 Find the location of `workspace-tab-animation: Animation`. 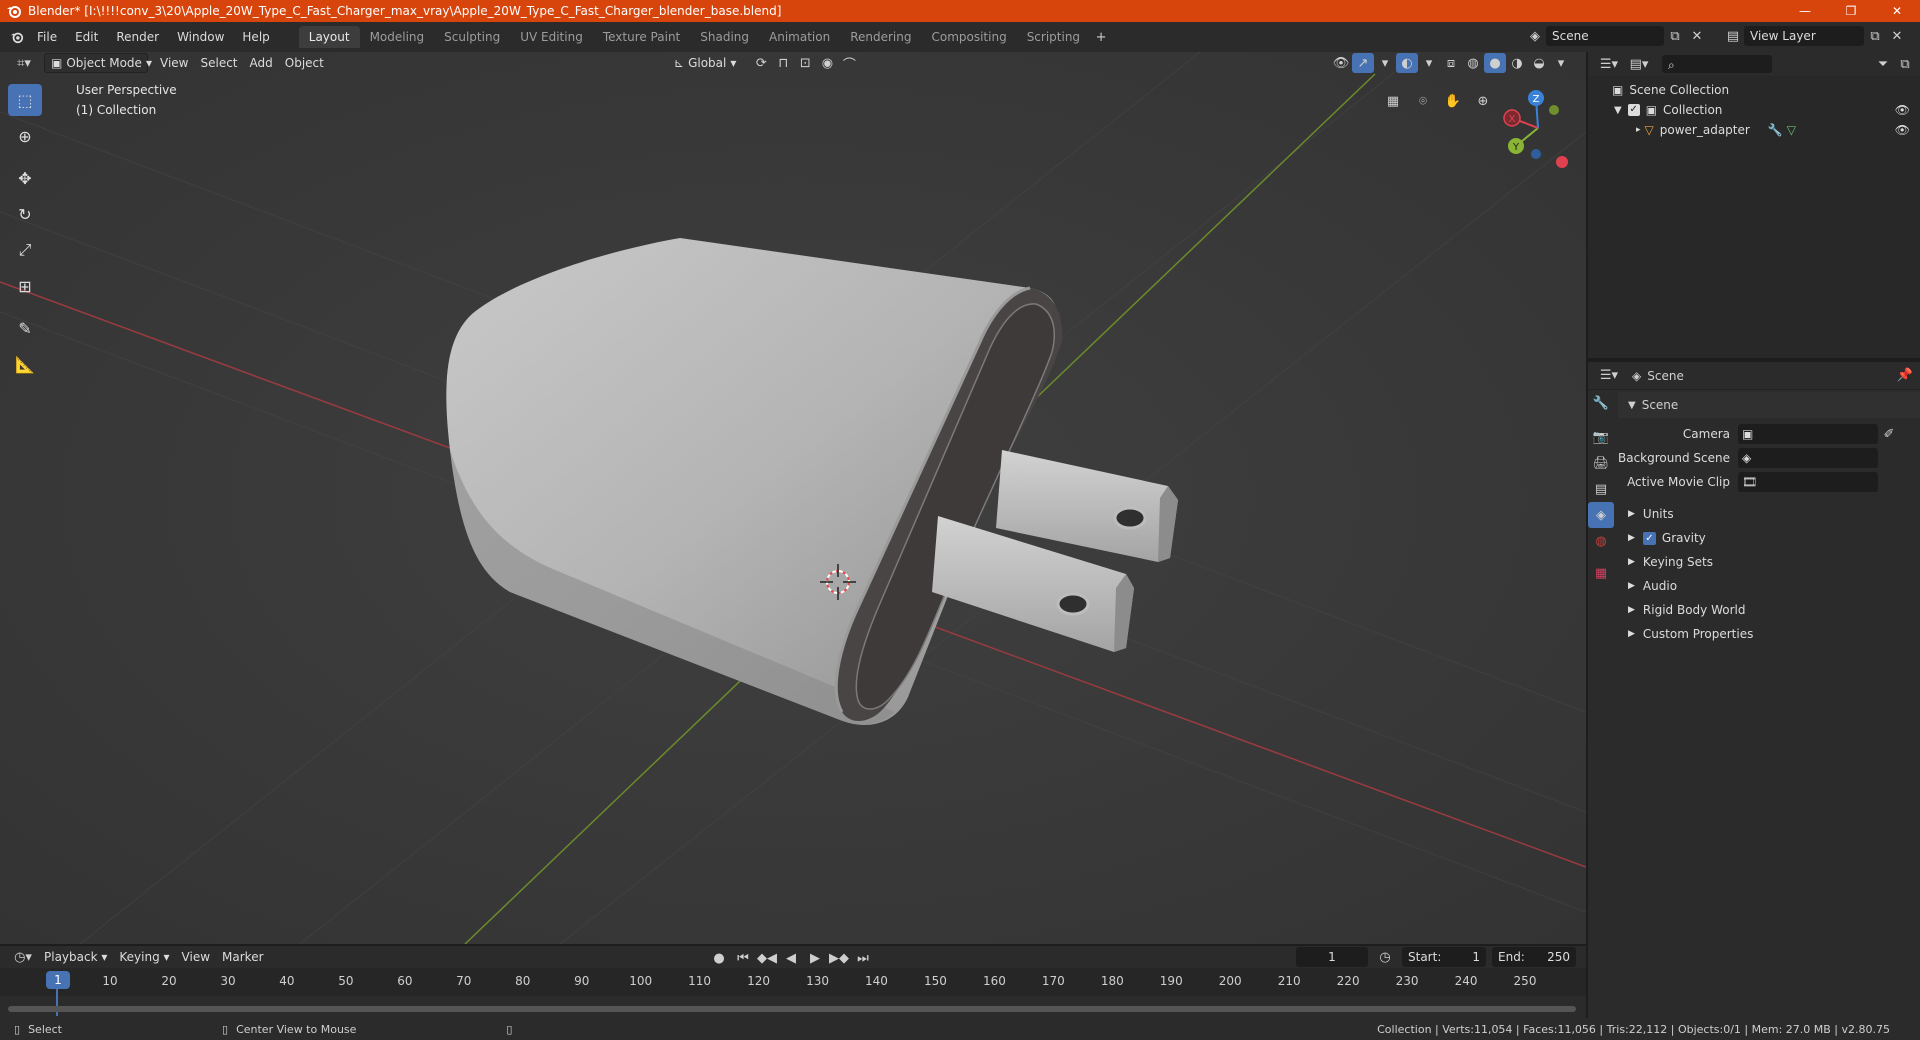

workspace-tab-animation: Animation is located at coordinates (799, 37).